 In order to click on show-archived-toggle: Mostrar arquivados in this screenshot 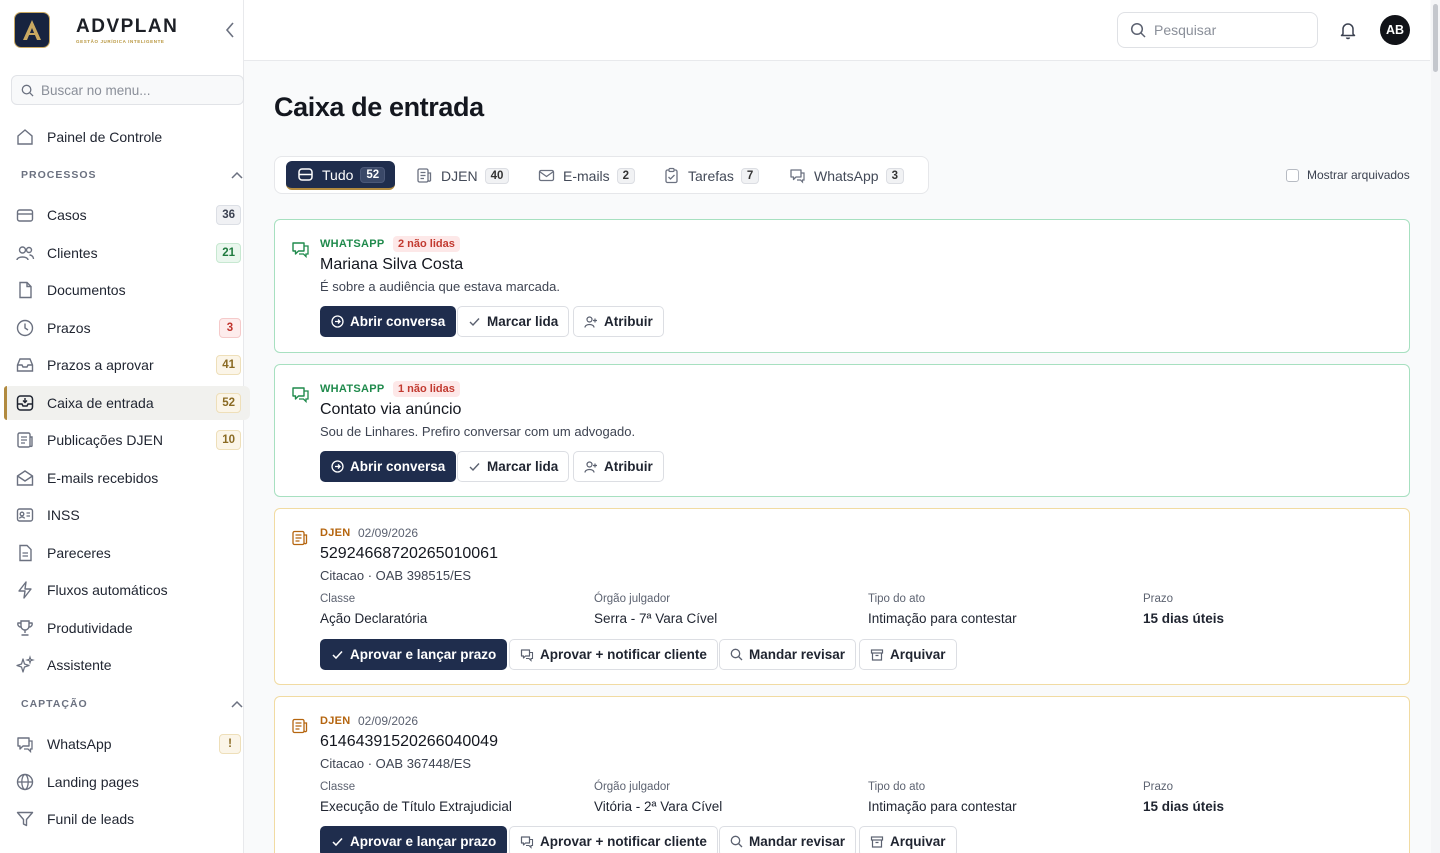, I will do `click(1348, 175)`.